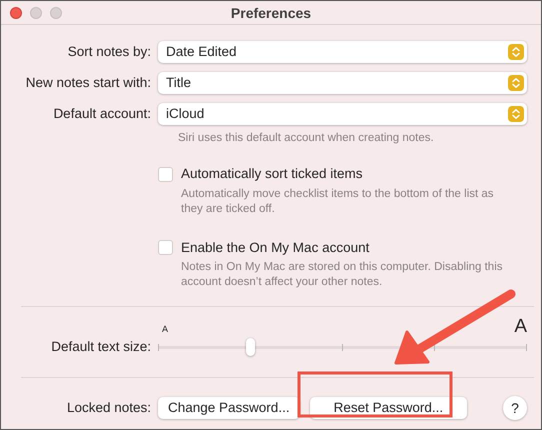 This screenshot has height=430, width=542. Describe the element at coordinates (88, 83) in the screenshot. I see `field-label: New notes start with:` at that location.